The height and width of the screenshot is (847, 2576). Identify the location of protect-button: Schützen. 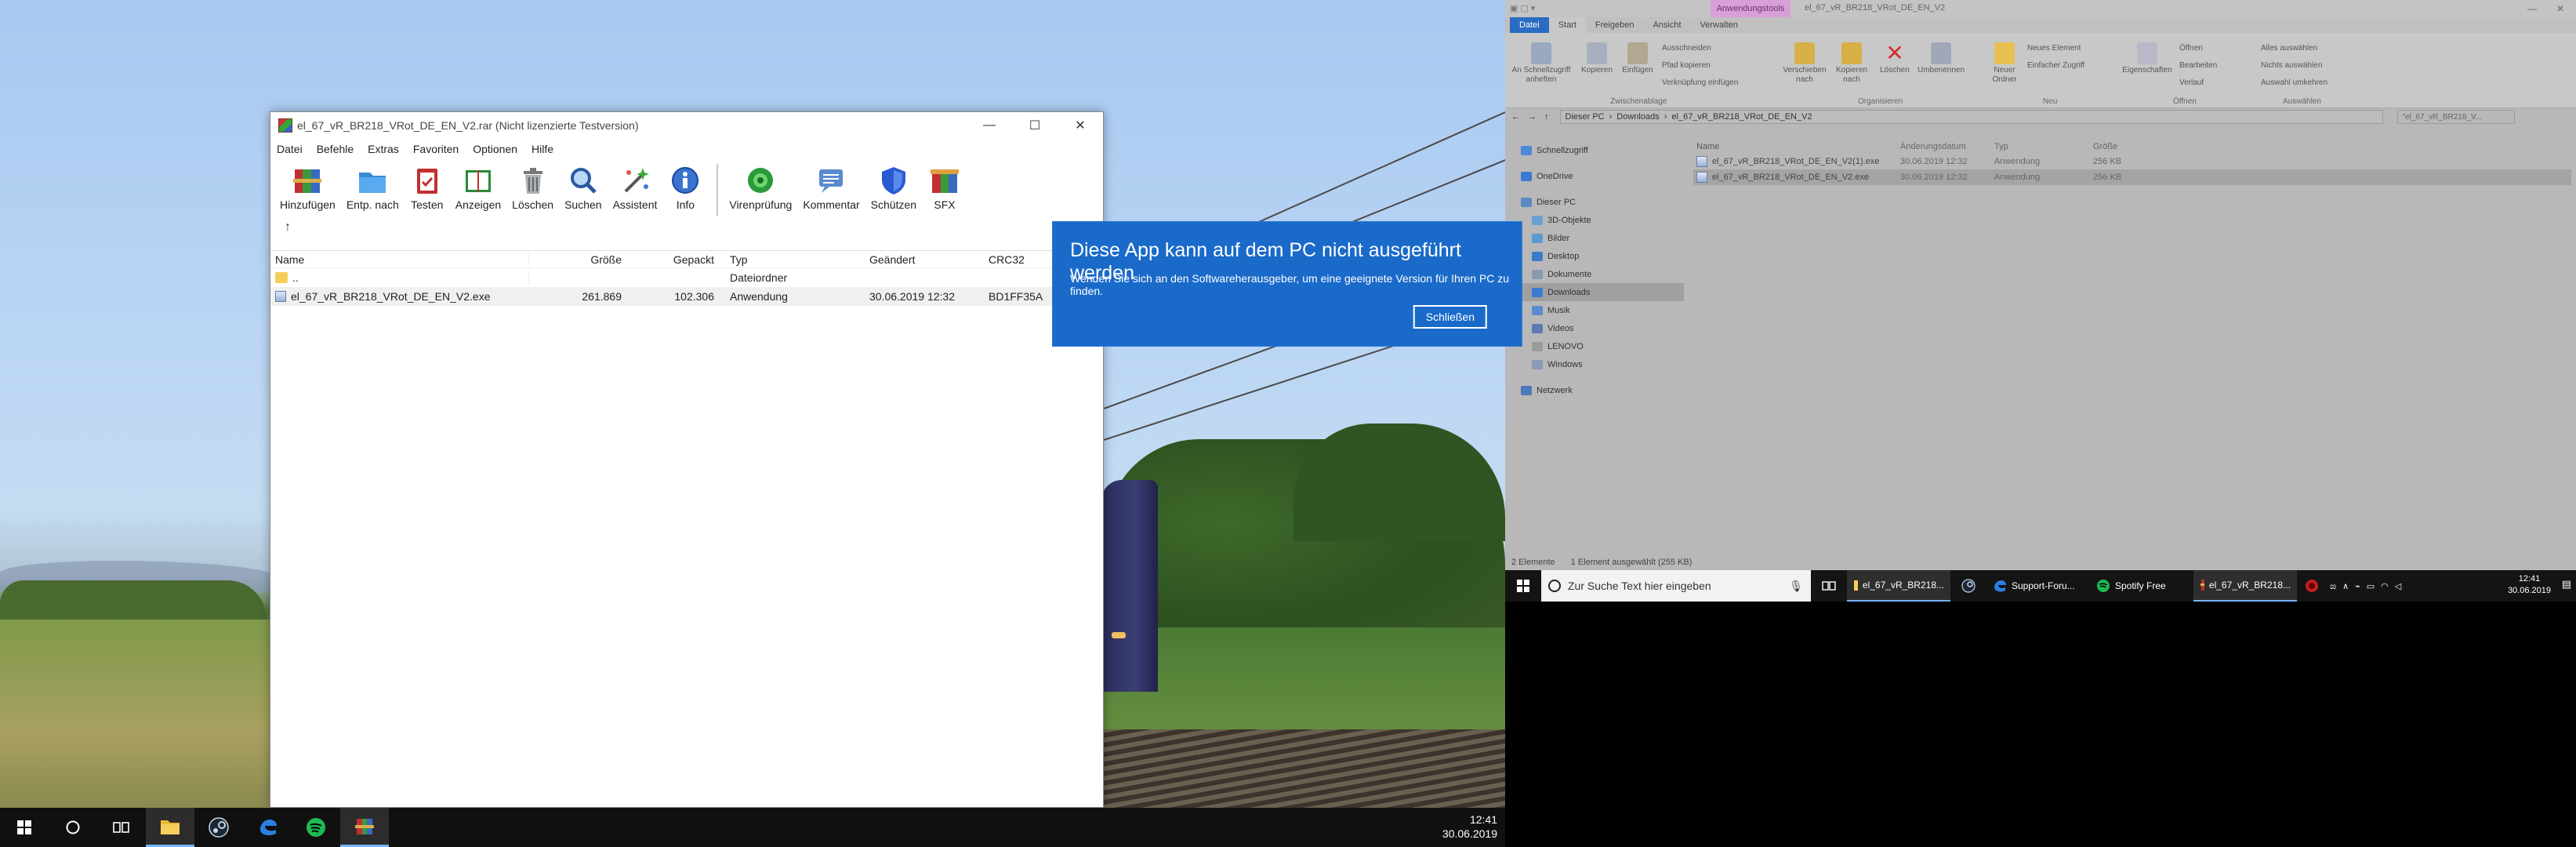
(894, 187).